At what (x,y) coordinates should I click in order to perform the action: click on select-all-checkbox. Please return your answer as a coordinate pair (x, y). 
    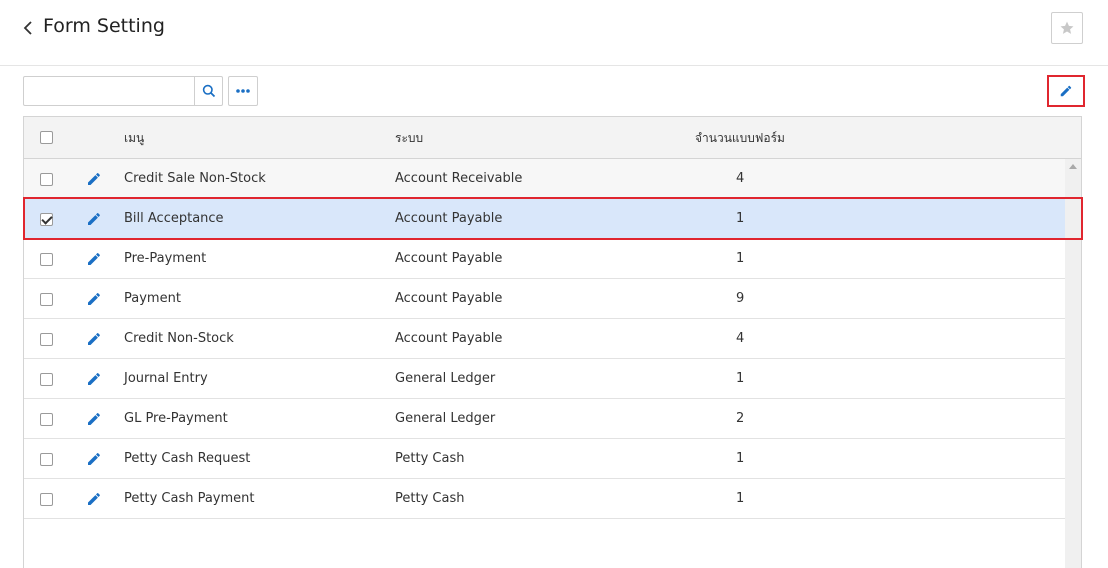
    Looking at the image, I should click on (46, 137).